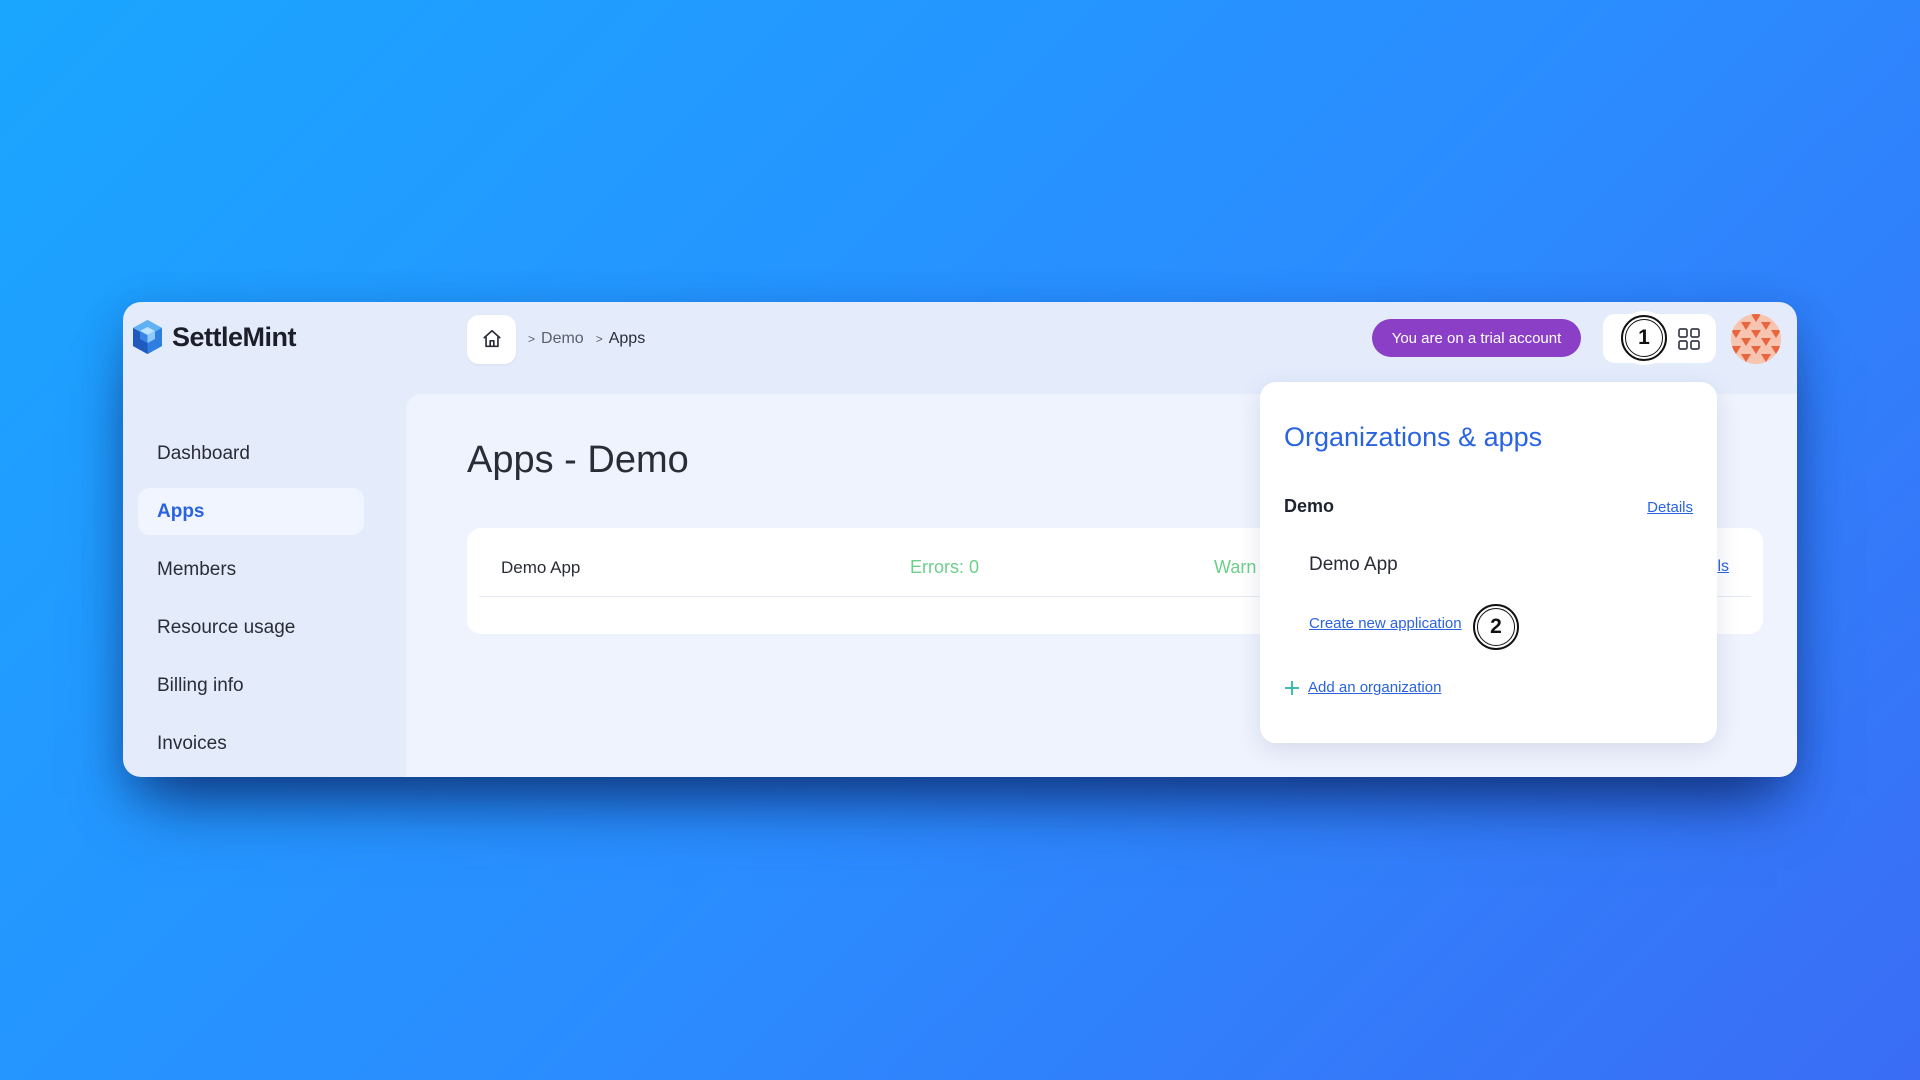  I want to click on sidebar-item-members: Members, so click(251, 569).